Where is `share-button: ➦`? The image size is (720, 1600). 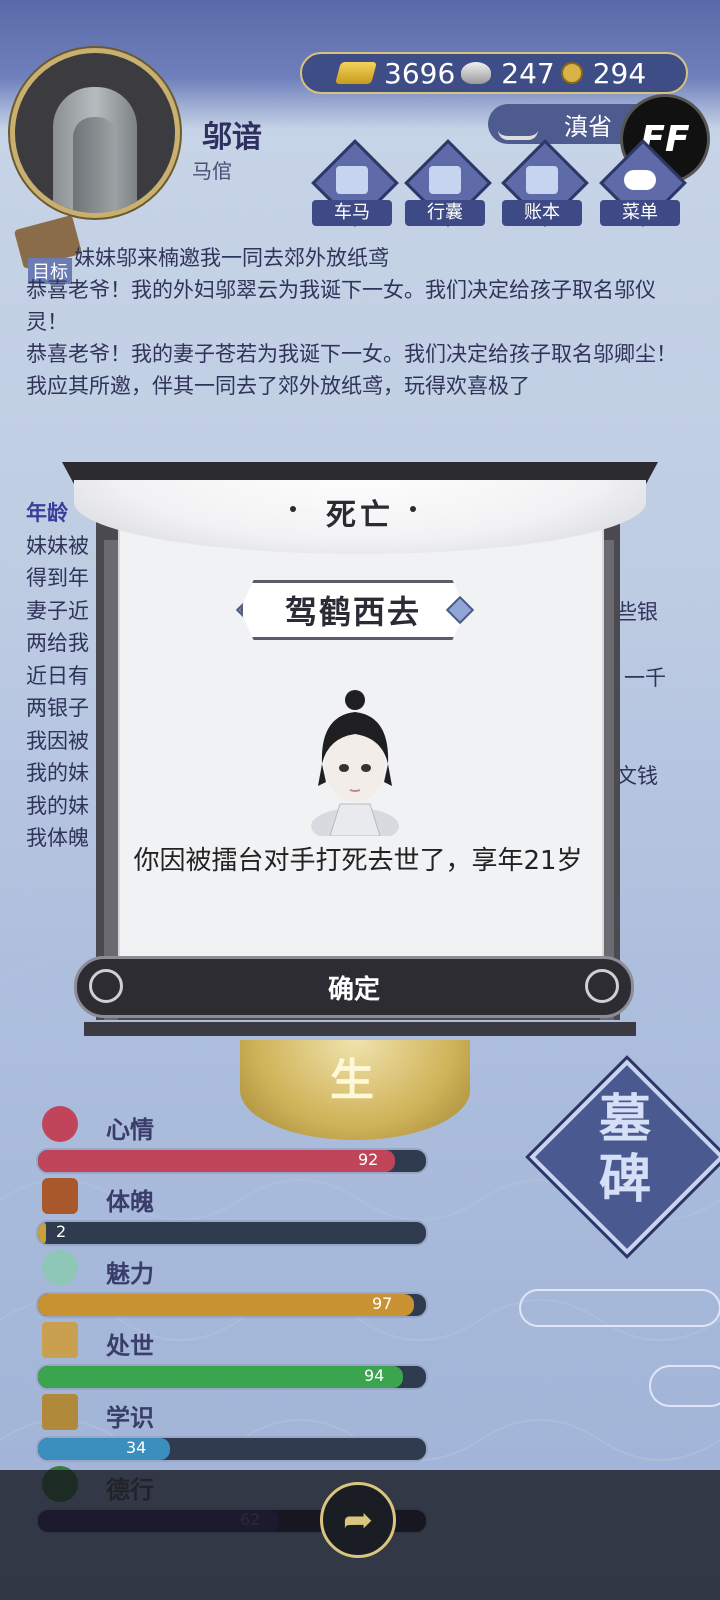 share-button: ➦ is located at coordinates (358, 1520).